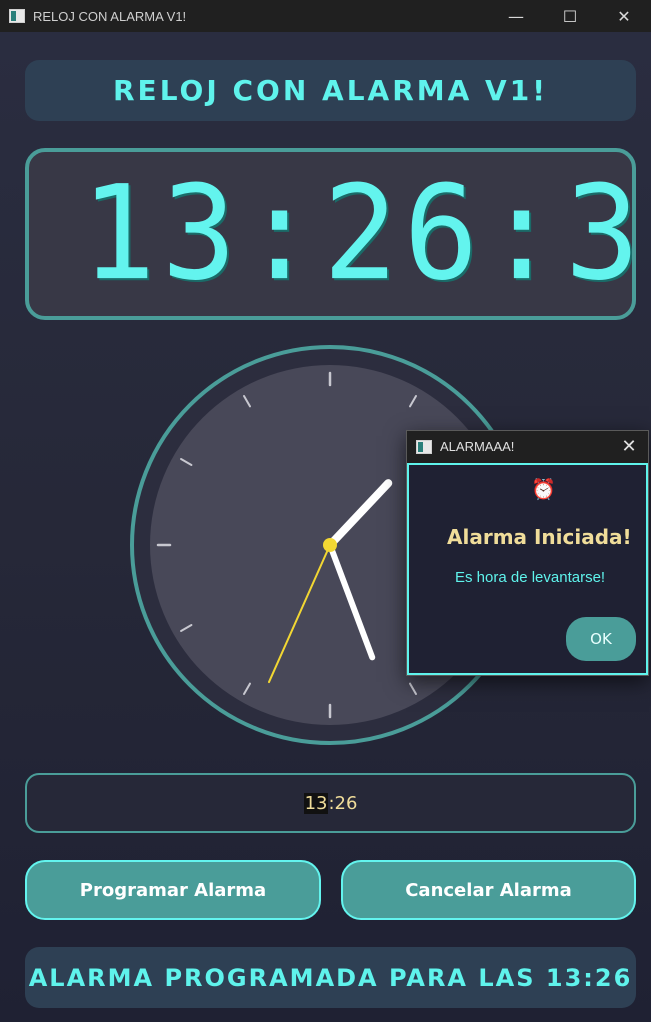 Image resolution: width=651 pixels, height=1022 pixels. Describe the element at coordinates (624, 16) in the screenshot. I see `close-button: ✕` at that location.